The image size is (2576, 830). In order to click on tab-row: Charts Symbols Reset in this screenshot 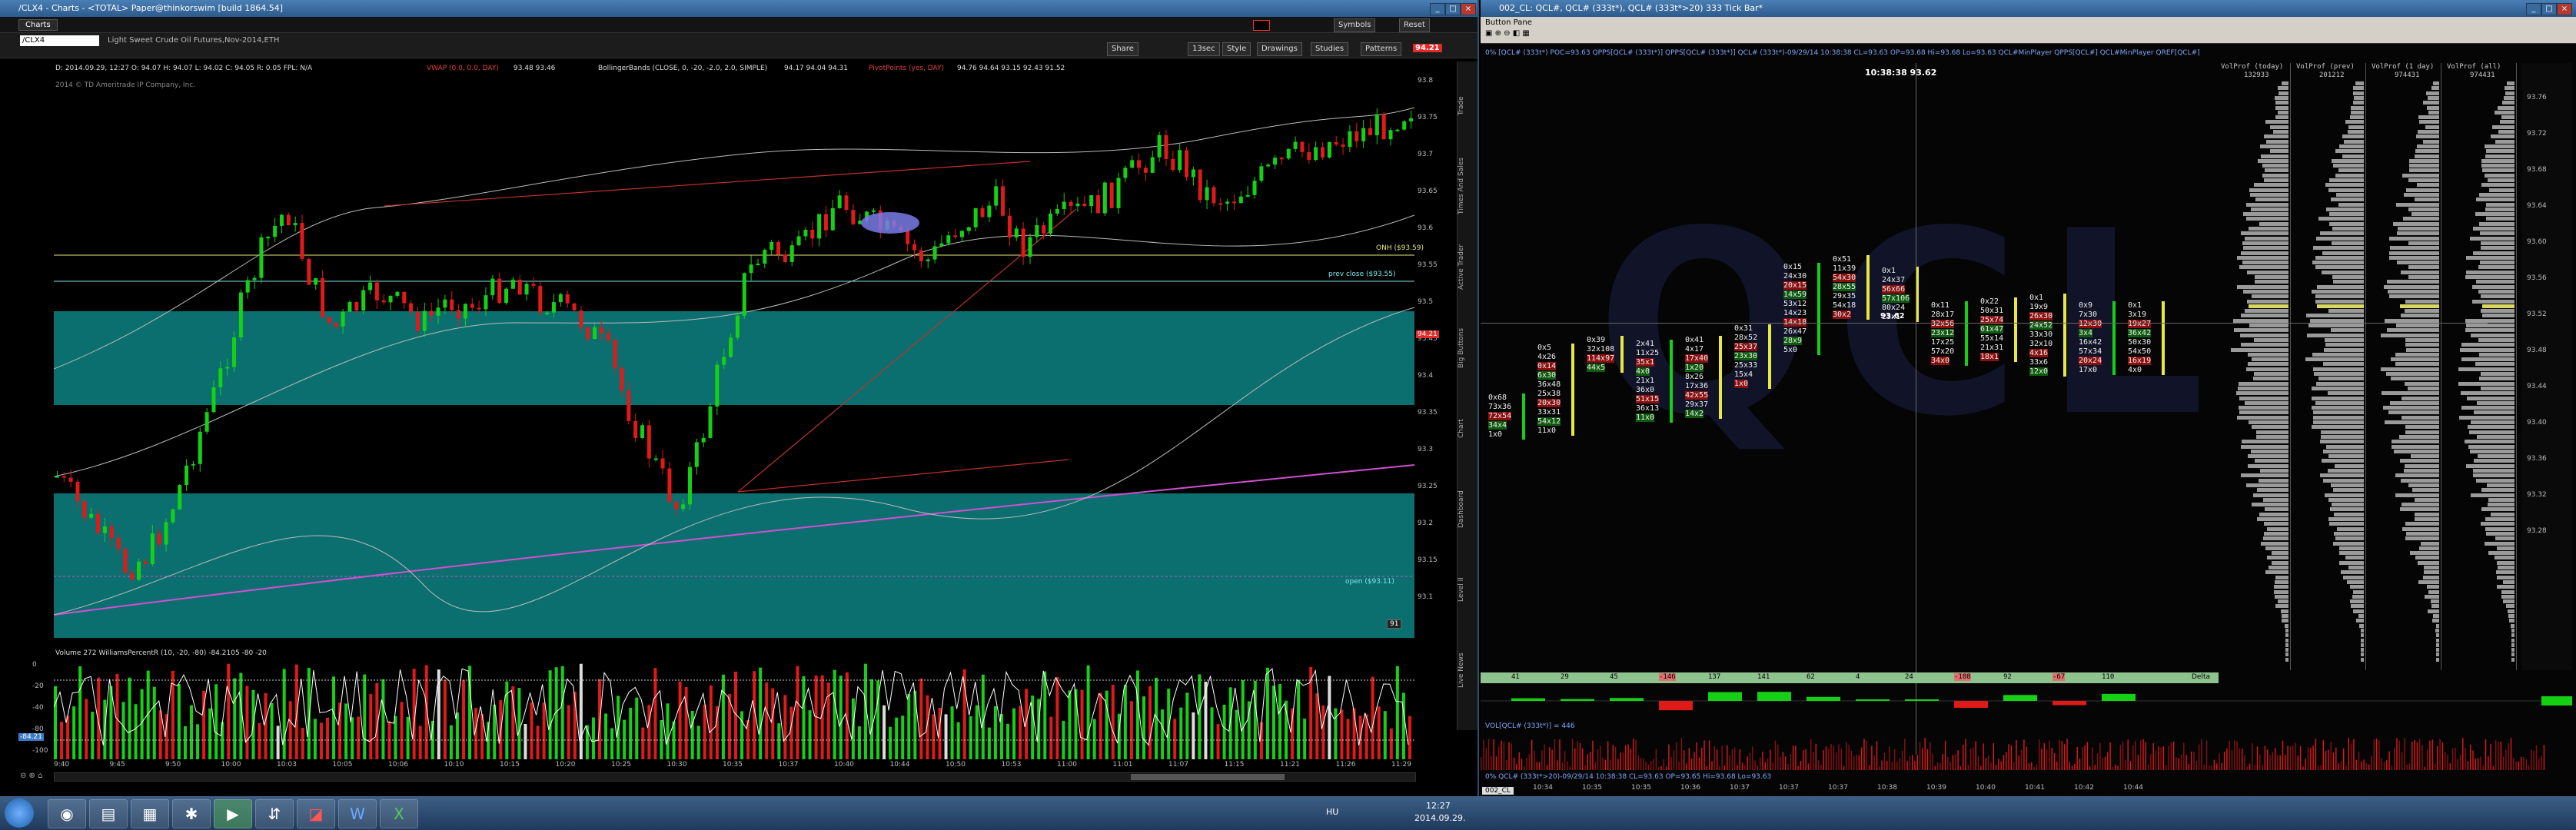, I will do `click(738, 25)`.